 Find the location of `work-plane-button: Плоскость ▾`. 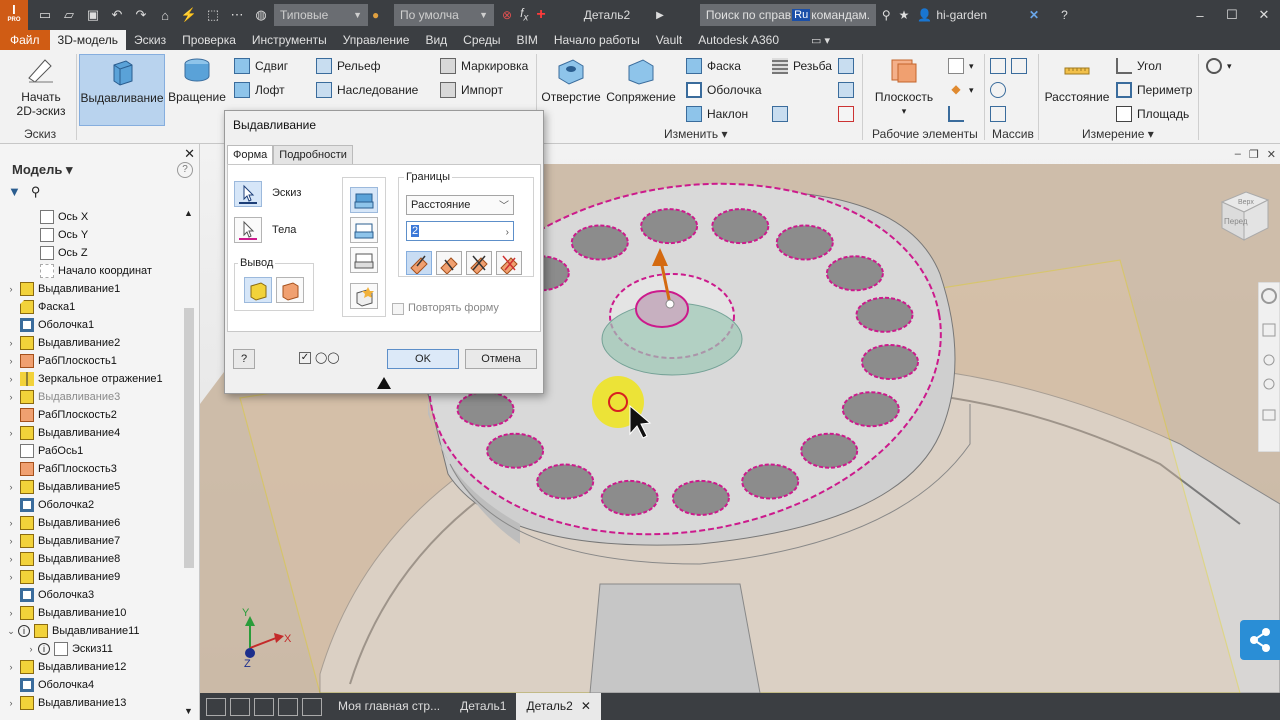

work-plane-button: Плоскость ▾ is located at coordinates (904, 89).